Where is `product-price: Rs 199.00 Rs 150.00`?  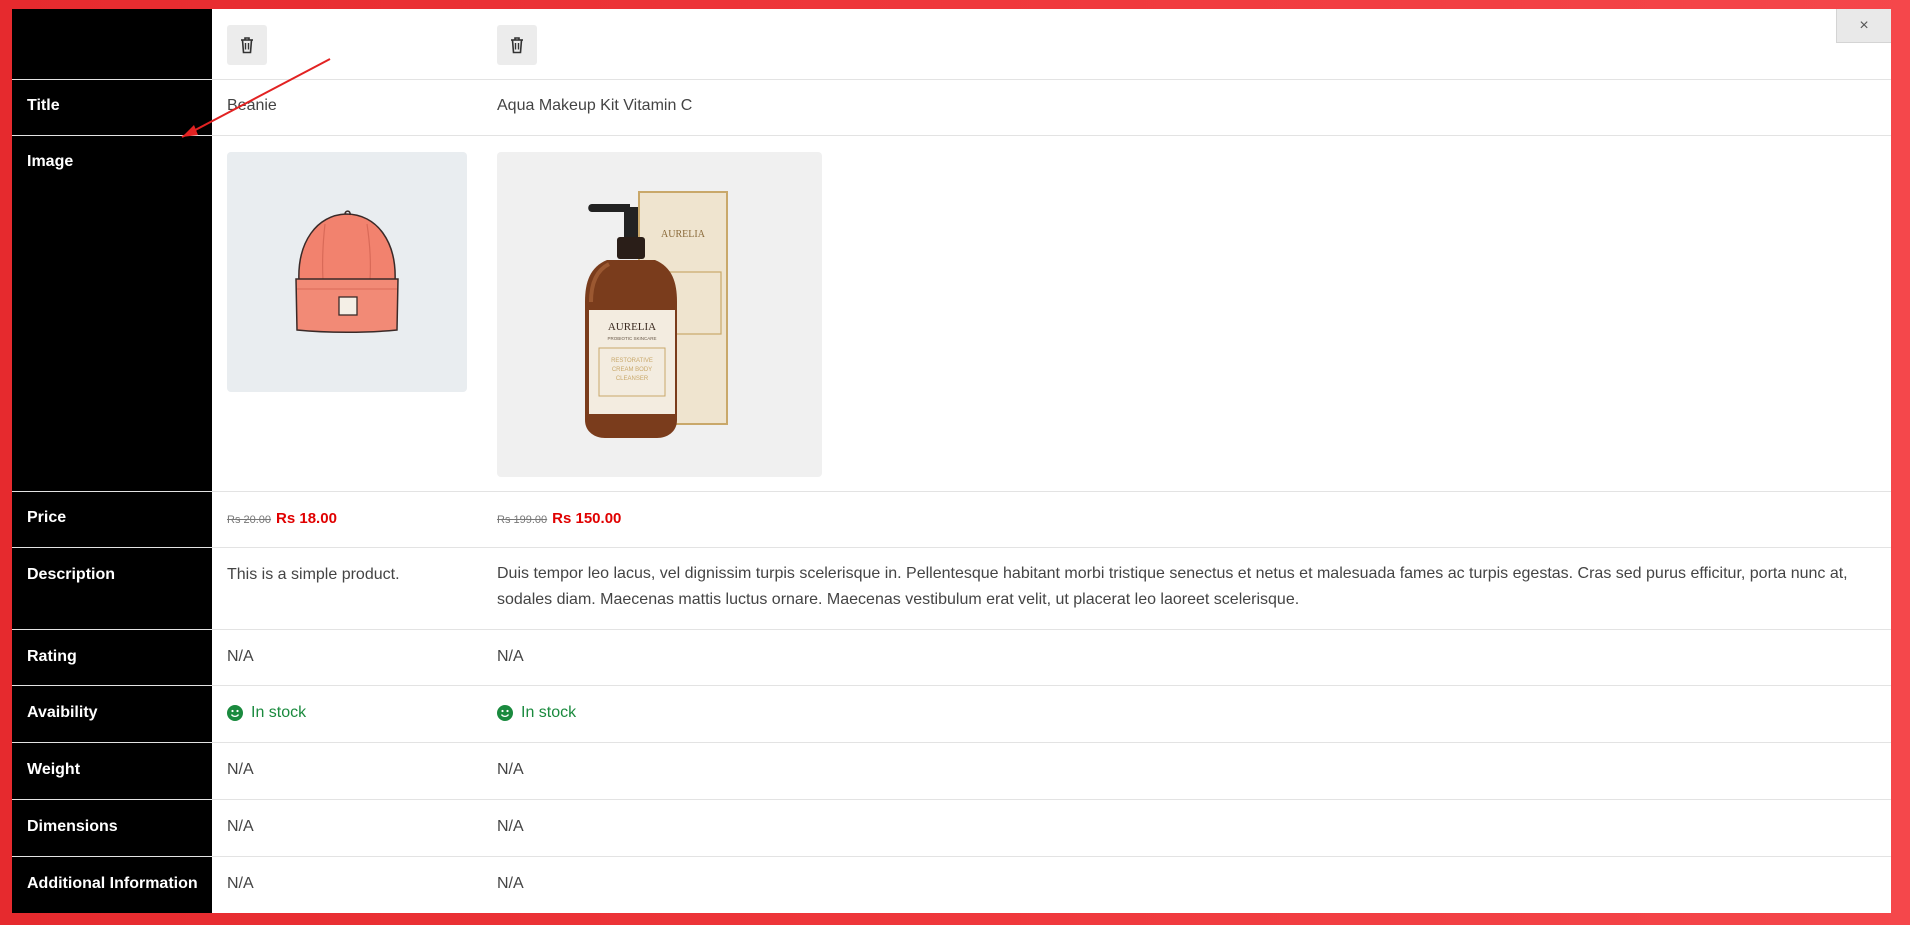 product-price: Rs 199.00 Rs 150.00 is located at coordinates (559, 519).